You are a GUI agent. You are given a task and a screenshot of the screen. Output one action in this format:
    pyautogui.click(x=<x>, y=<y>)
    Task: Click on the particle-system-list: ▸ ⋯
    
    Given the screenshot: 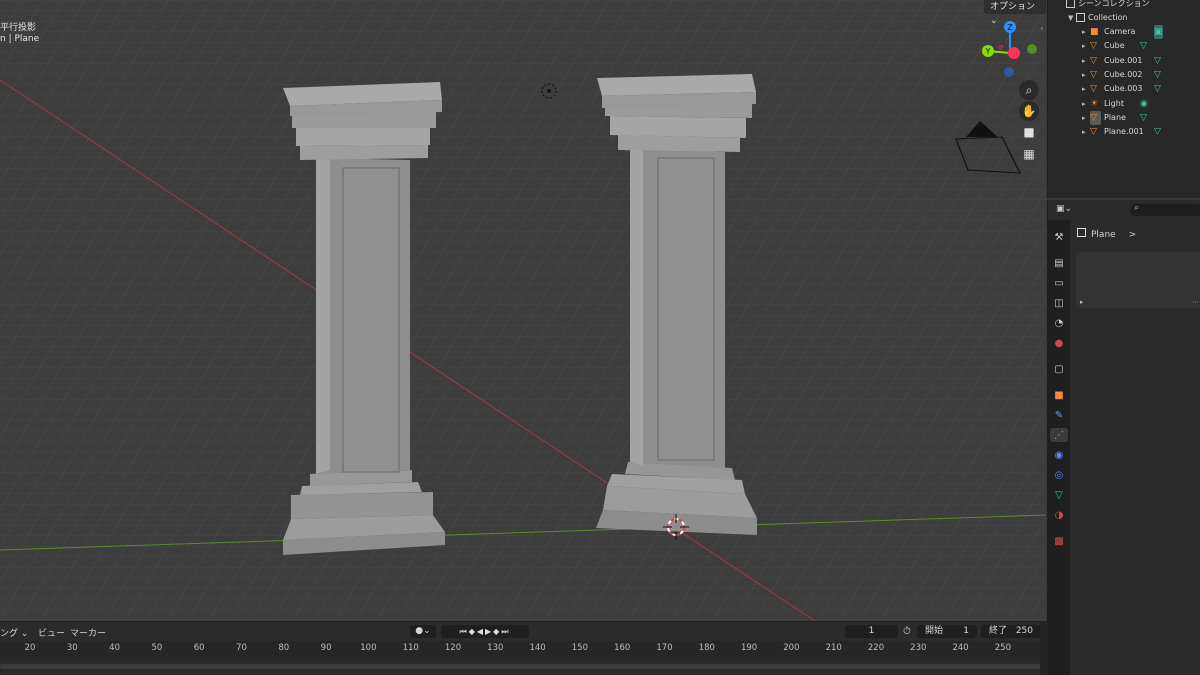 What is the action you would take?
    pyautogui.click(x=1138, y=280)
    